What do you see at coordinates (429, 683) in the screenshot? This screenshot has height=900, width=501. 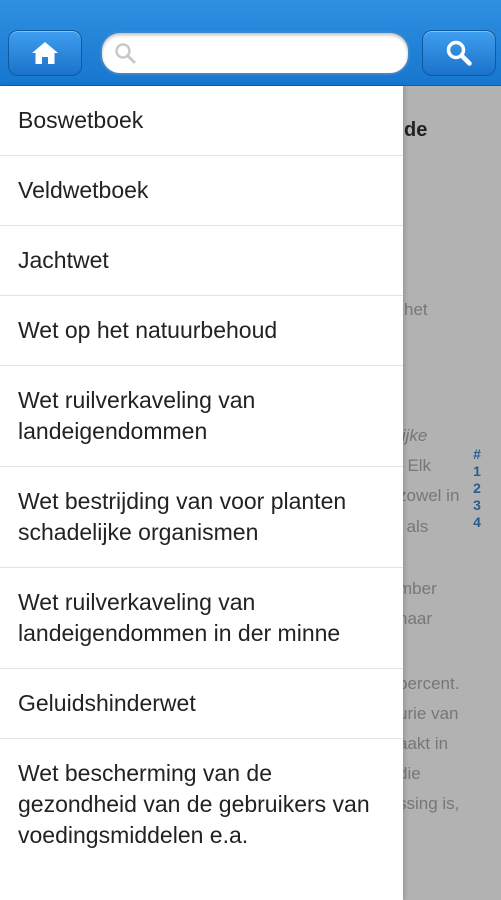 I see `bg-text-fragment: percent.` at bounding box center [429, 683].